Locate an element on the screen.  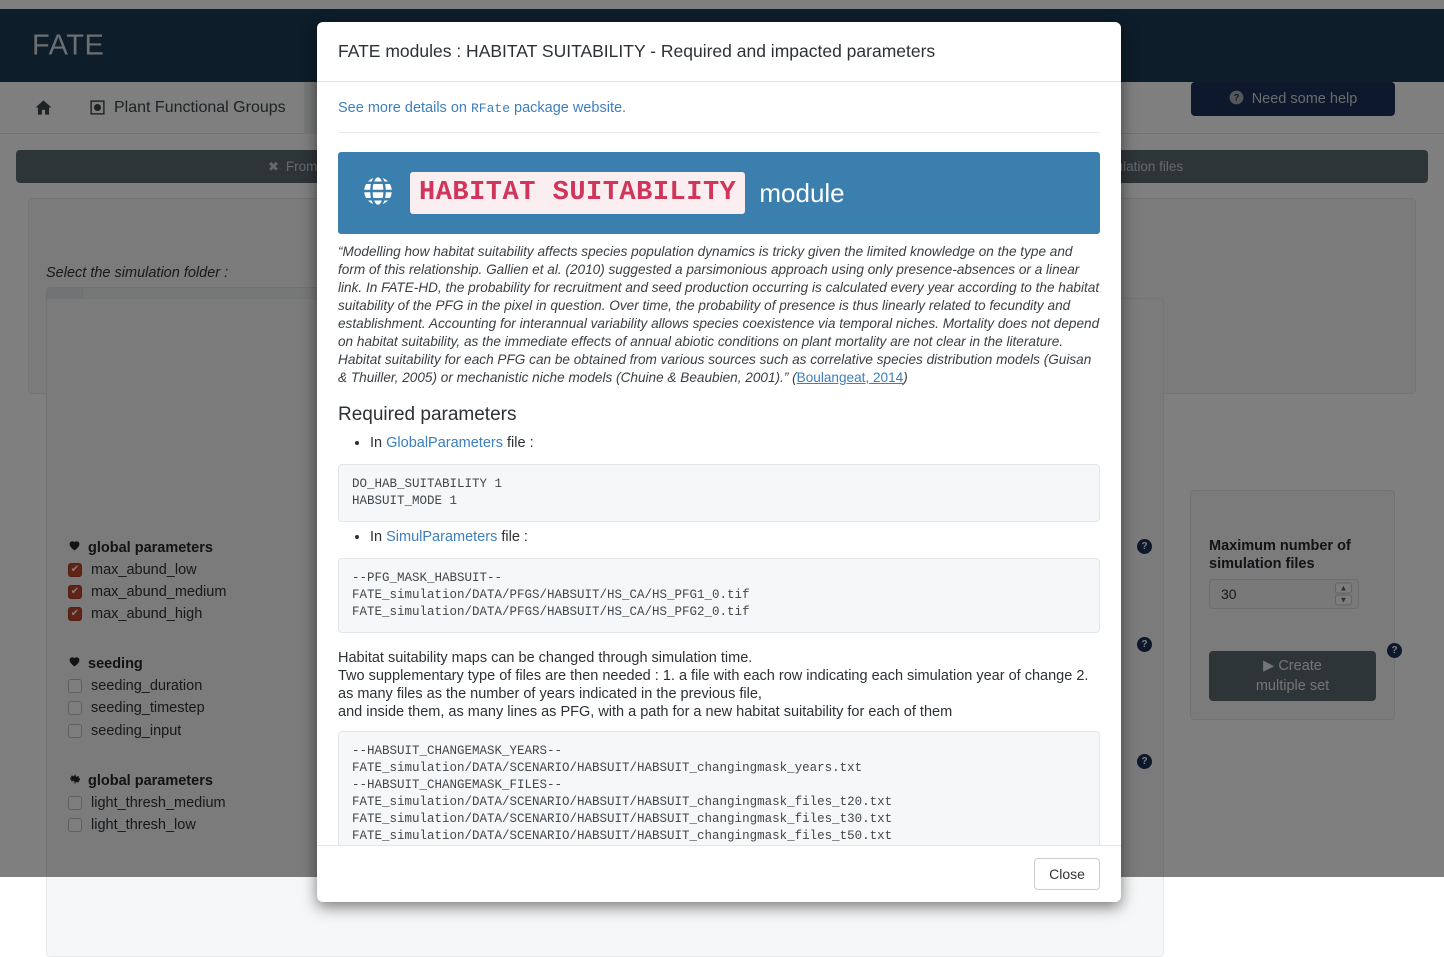
required-parameters-heading: Required parameters is located at coordinates (719, 415).